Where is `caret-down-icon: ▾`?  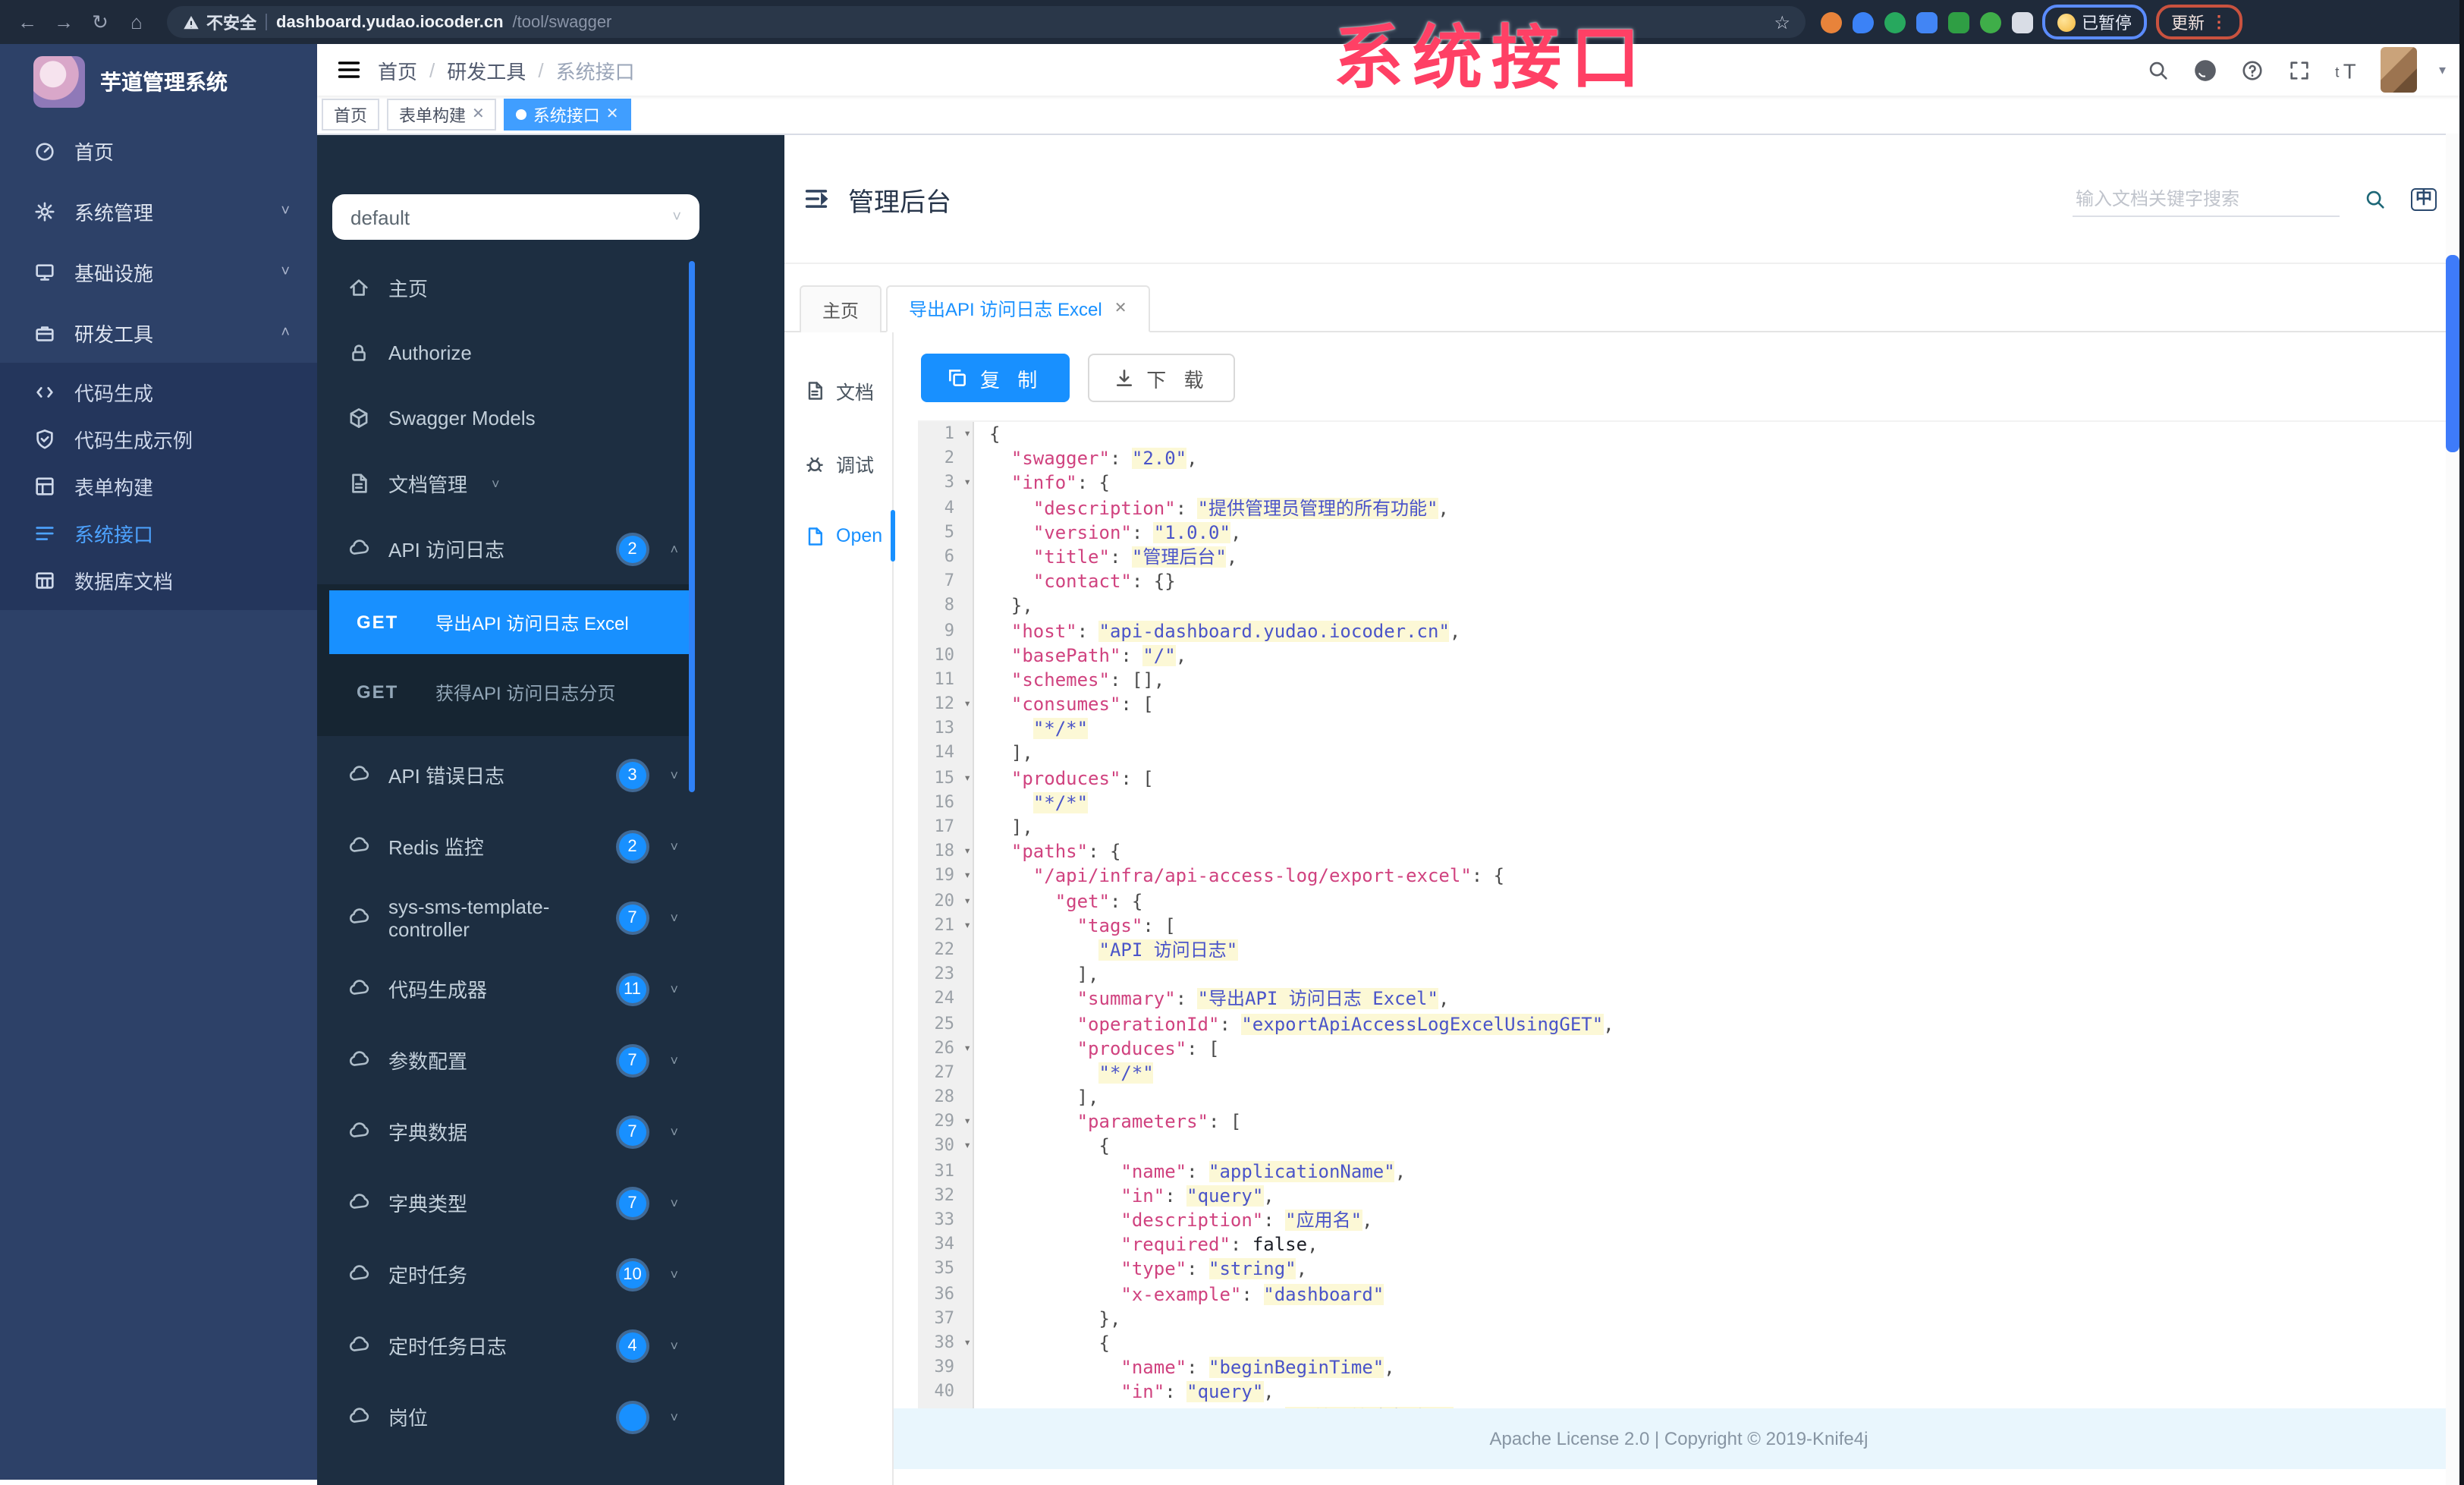
caret-down-icon: ▾ is located at coordinates (2442, 69).